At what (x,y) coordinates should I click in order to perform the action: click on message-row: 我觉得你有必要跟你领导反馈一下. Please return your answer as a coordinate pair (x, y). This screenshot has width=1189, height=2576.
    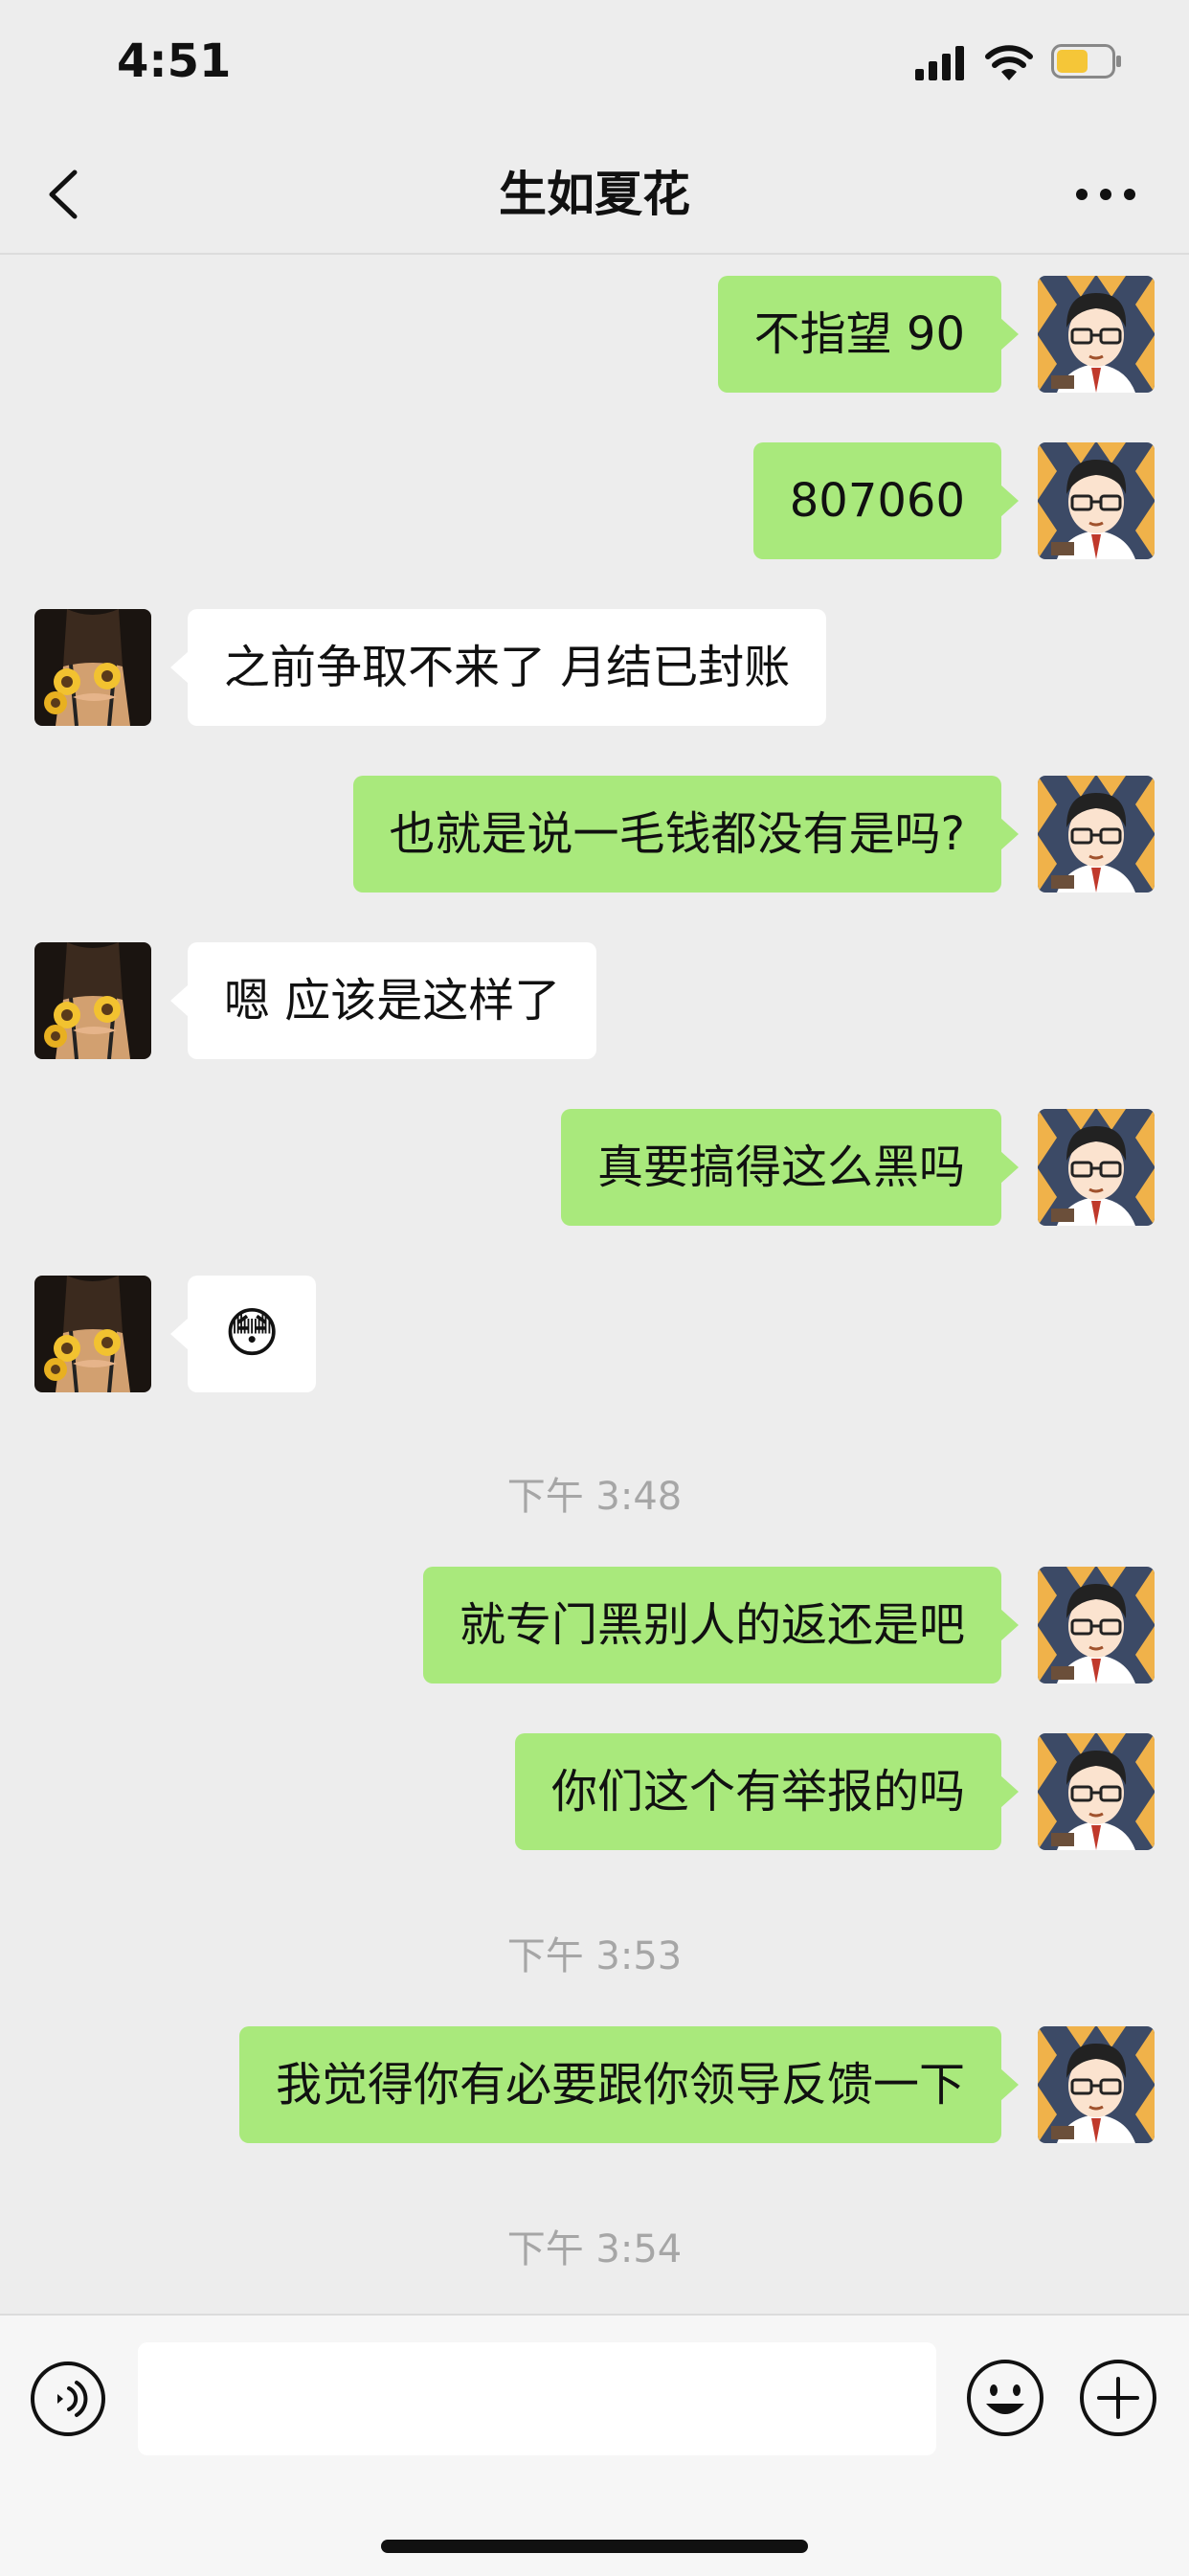
    Looking at the image, I should click on (594, 2084).